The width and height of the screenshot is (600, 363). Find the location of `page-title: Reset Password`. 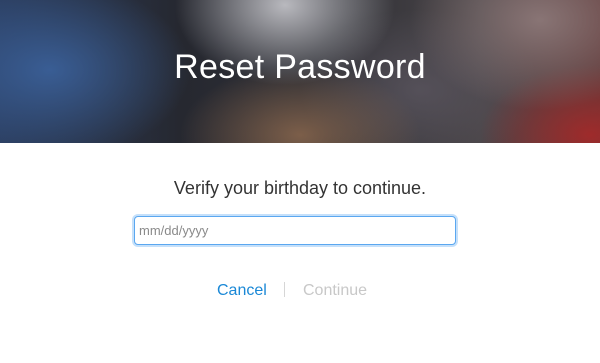

page-title: Reset Password is located at coordinates (300, 67).